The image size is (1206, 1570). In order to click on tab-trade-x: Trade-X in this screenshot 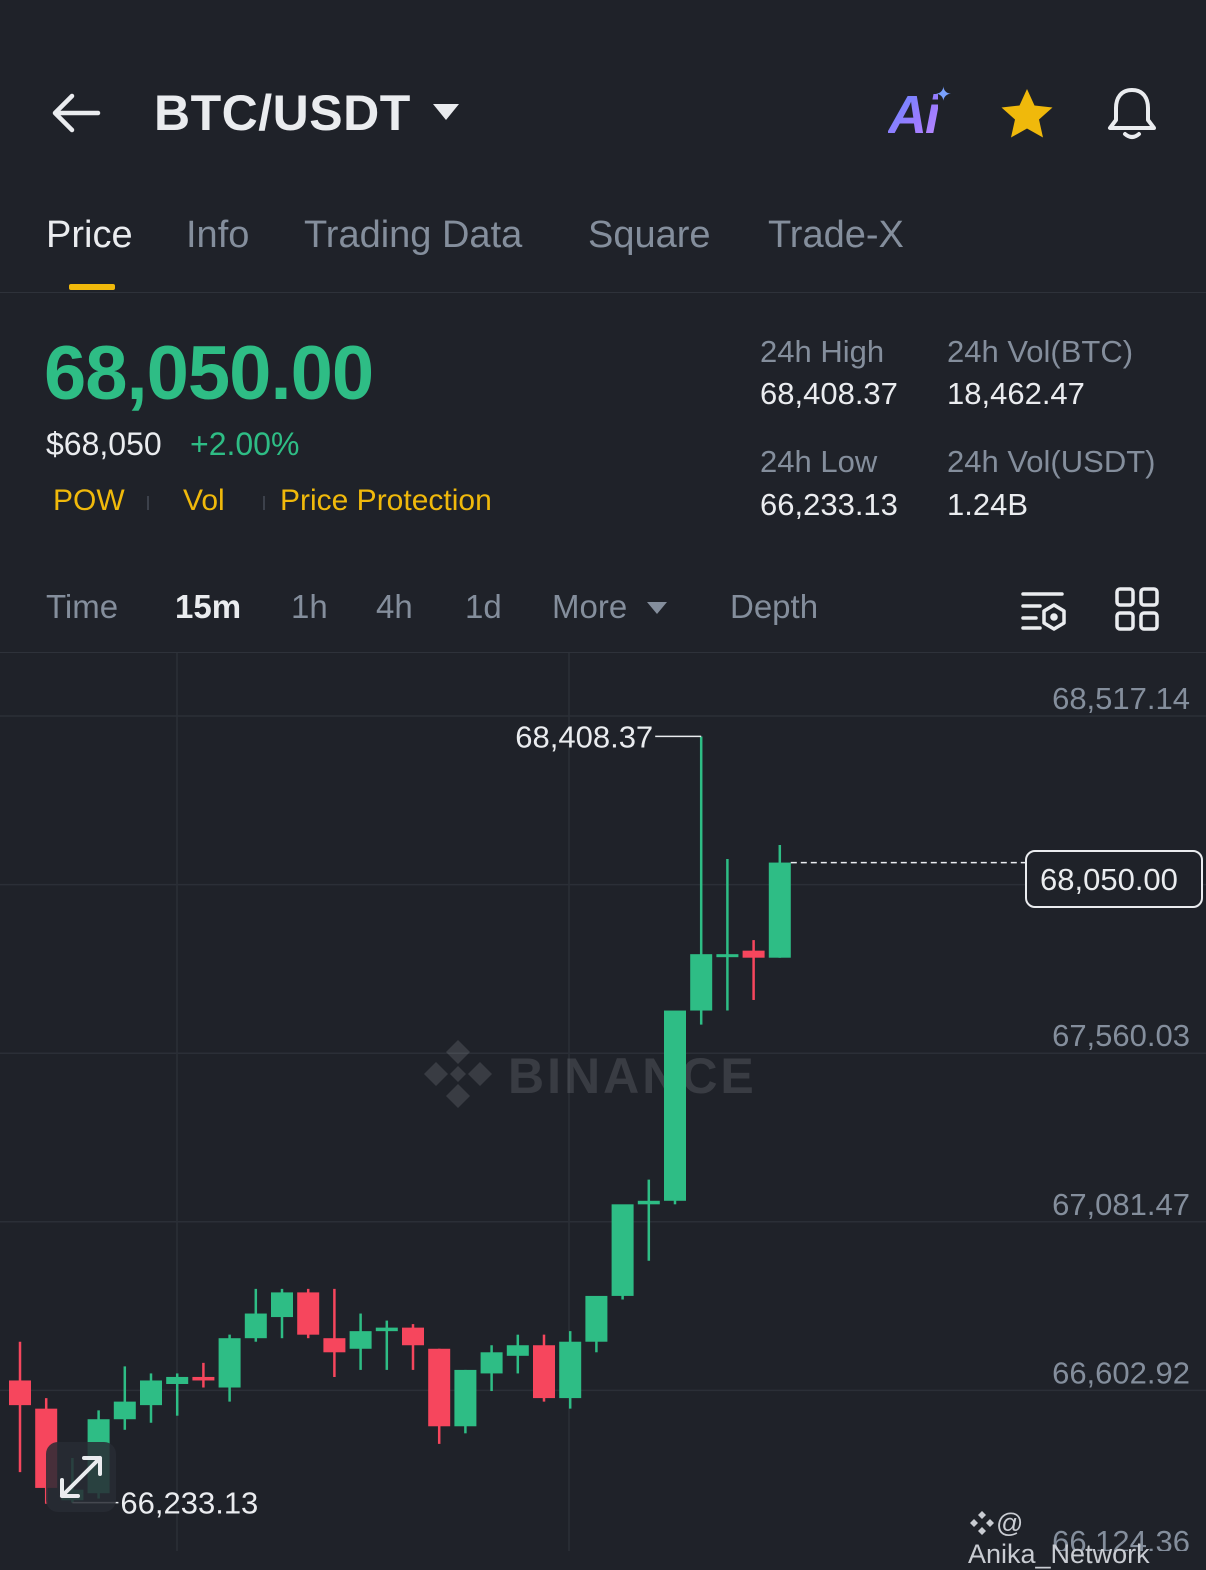, I will do `click(836, 235)`.